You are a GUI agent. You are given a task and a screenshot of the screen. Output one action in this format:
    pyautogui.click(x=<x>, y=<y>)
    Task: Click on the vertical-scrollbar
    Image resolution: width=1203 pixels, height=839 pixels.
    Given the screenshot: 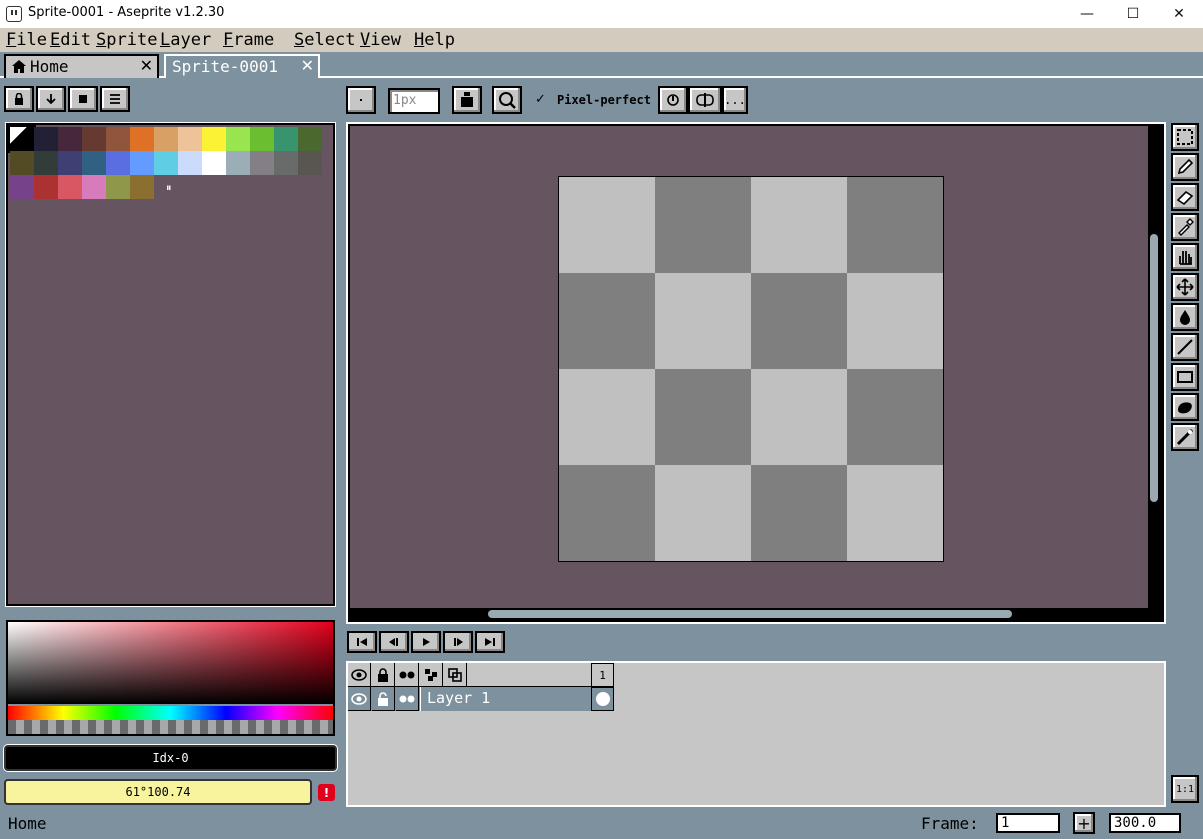 What is the action you would take?
    pyautogui.click(x=1154, y=368)
    